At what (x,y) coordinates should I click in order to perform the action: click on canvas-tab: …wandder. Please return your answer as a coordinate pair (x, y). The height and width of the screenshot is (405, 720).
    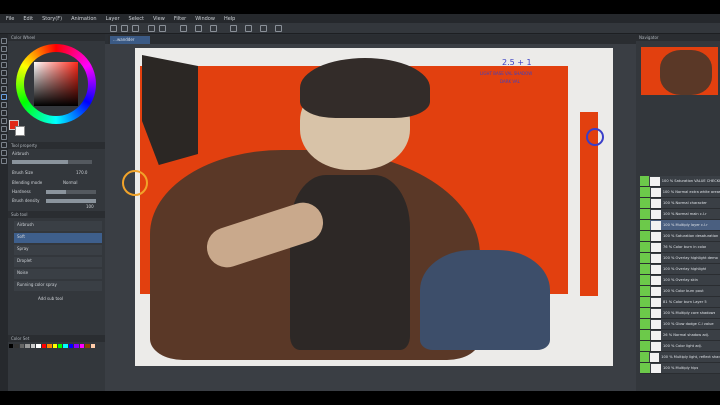
    Looking at the image, I should click on (130, 40).